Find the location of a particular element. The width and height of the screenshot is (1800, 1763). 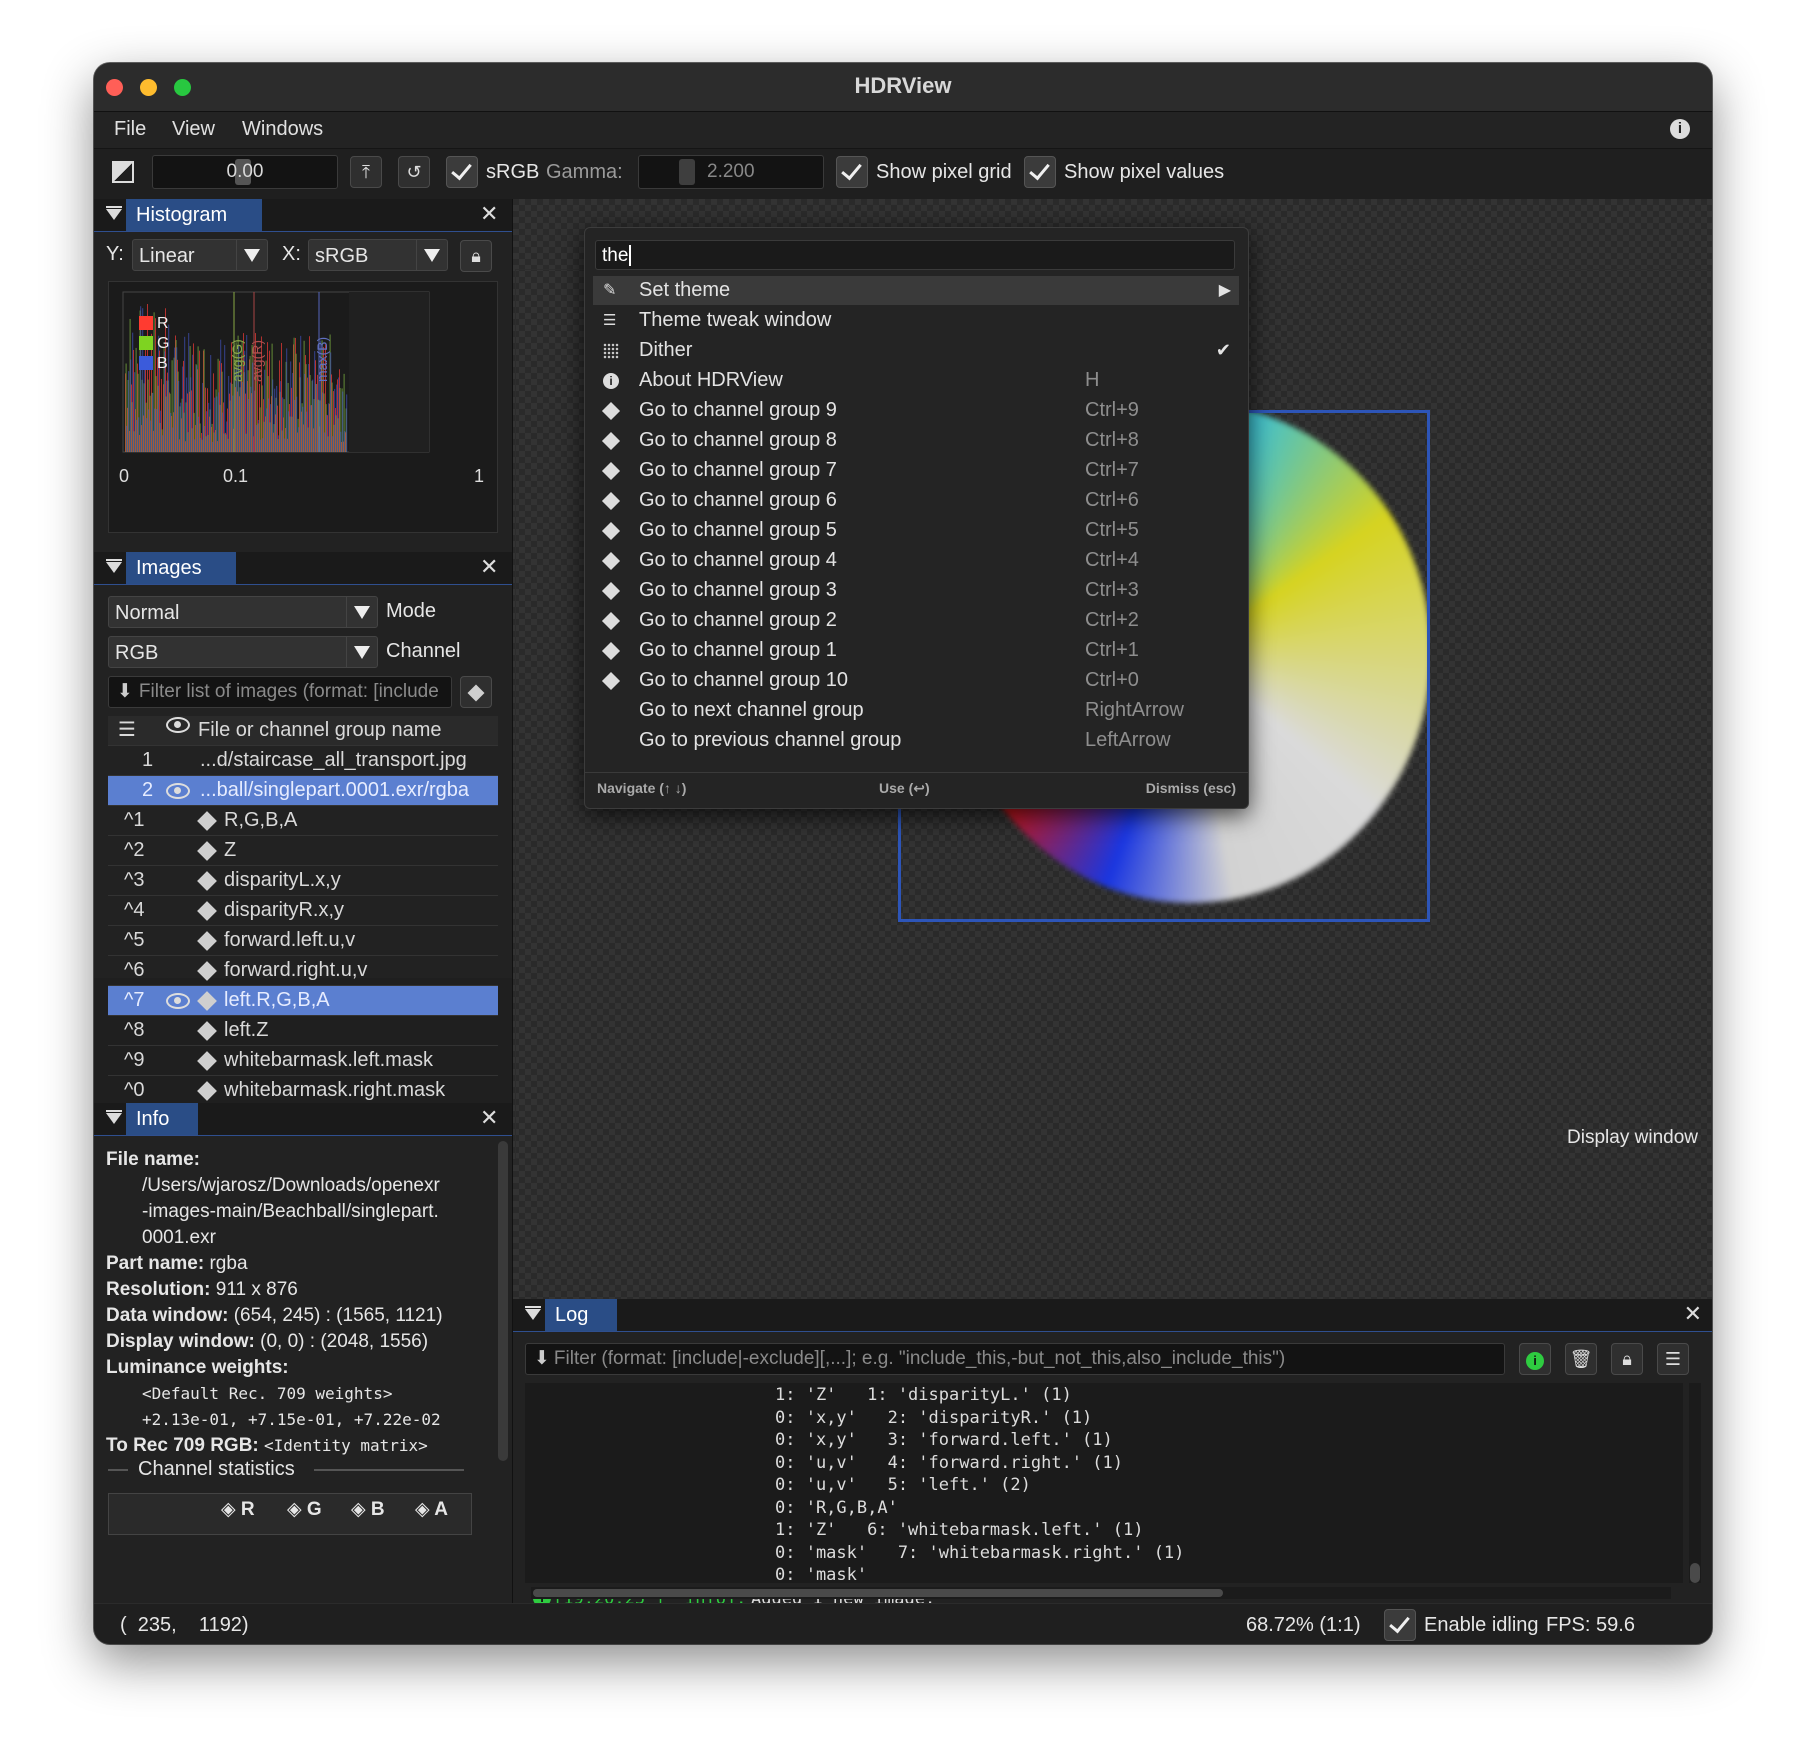

command-item: Go to channel group 5 Ctrl+5 is located at coordinates (916, 530).